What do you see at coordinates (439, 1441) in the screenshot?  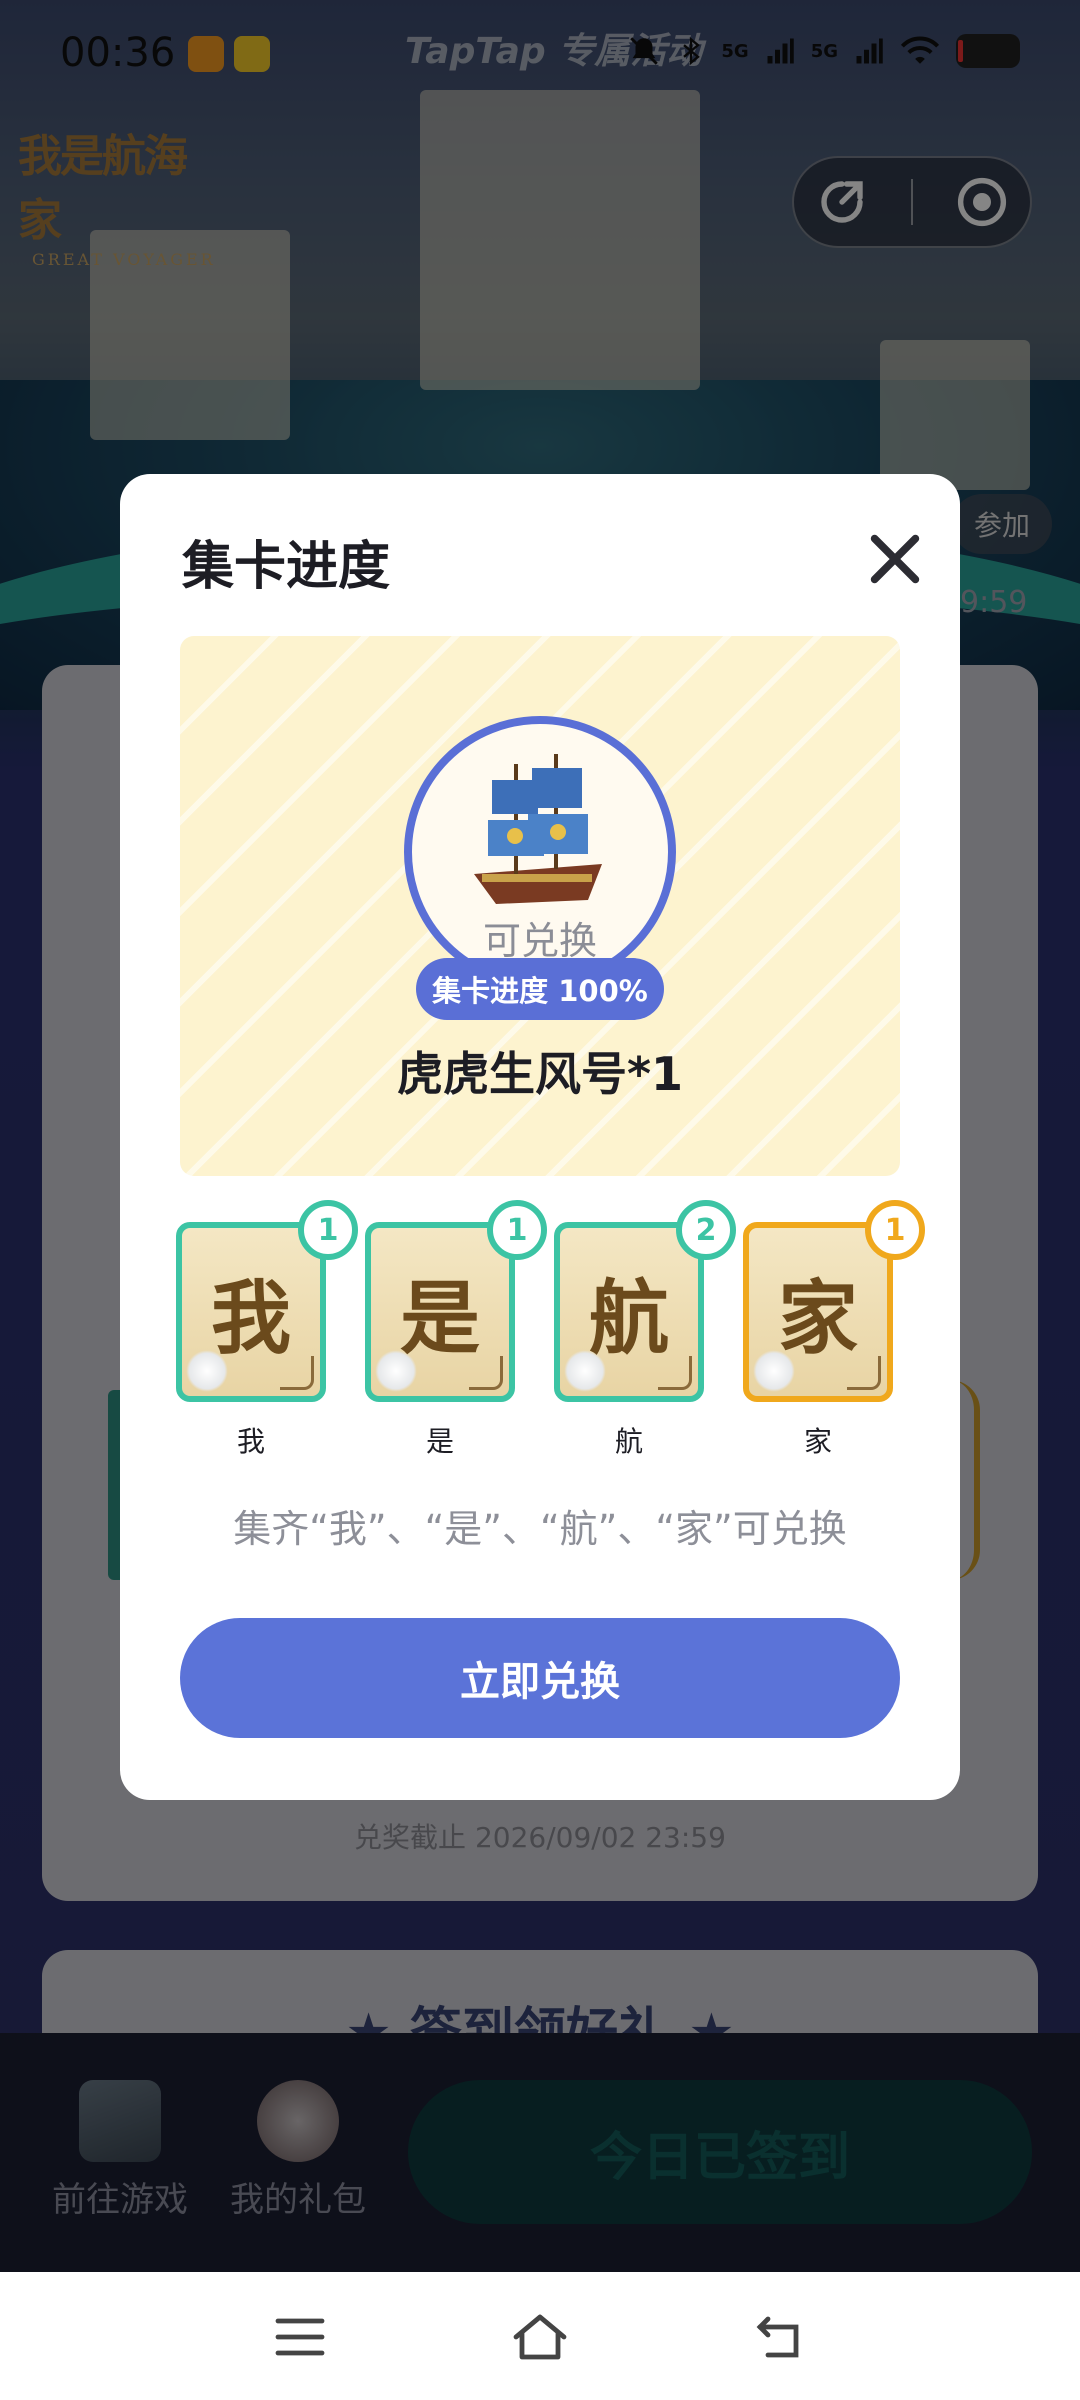 I see `card-label: 是` at bounding box center [439, 1441].